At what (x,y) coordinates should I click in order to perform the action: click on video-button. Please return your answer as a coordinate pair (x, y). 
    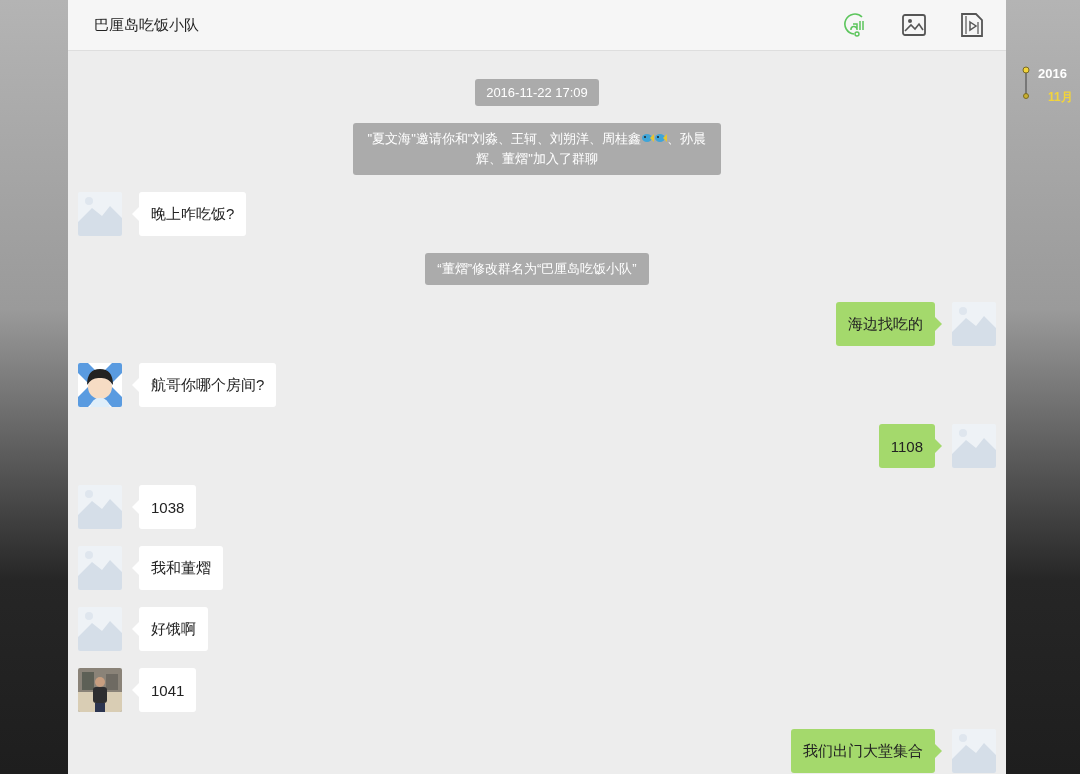
    Looking at the image, I should click on (972, 25).